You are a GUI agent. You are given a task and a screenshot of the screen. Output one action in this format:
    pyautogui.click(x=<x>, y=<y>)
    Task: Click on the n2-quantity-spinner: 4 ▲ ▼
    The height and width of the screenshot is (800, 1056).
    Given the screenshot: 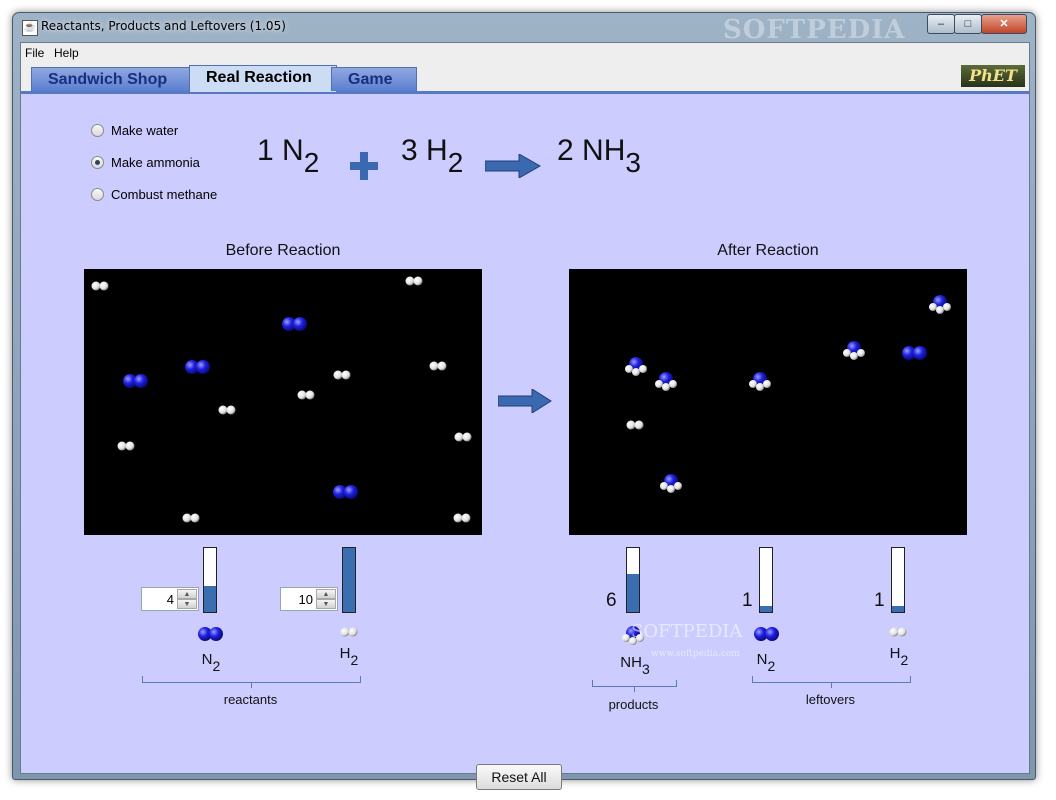 What is the action you would take?
    pyautogui.click(x=170, y=599)
    